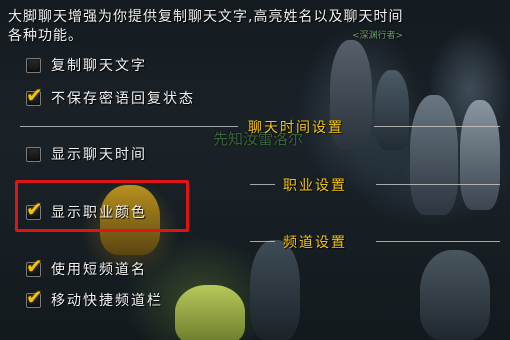 Image resolution: width=510 pixels, height=340 pixels. I want to click on highlight-annotation-box, so click(102, 206).